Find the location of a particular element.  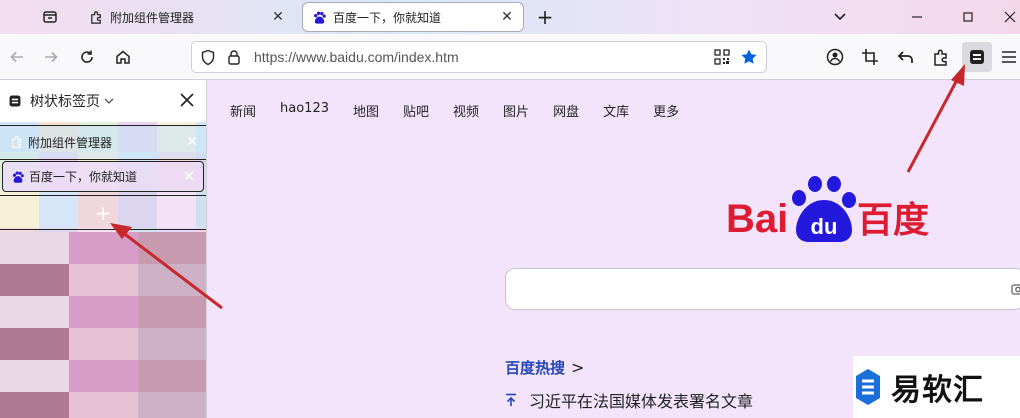

nav-link-video: 视频 is located at coordinates (466, 110).